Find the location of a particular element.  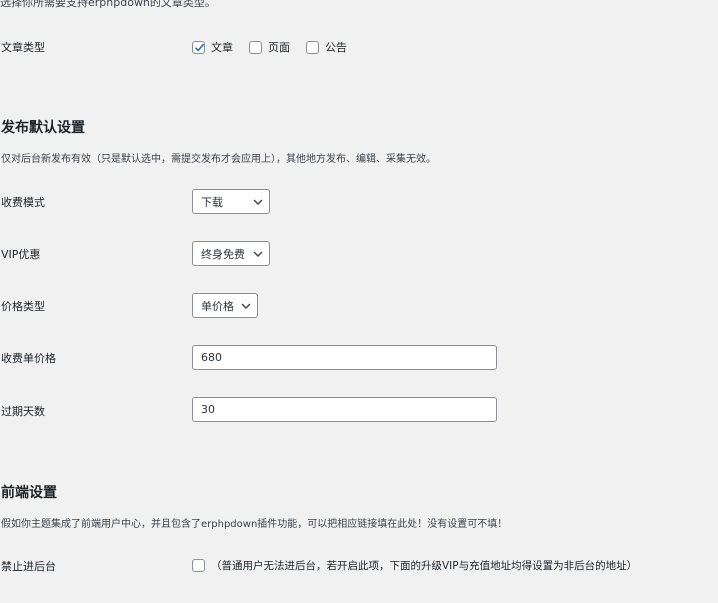

post-type-page-checkbox is located at coordinates (255, 47).